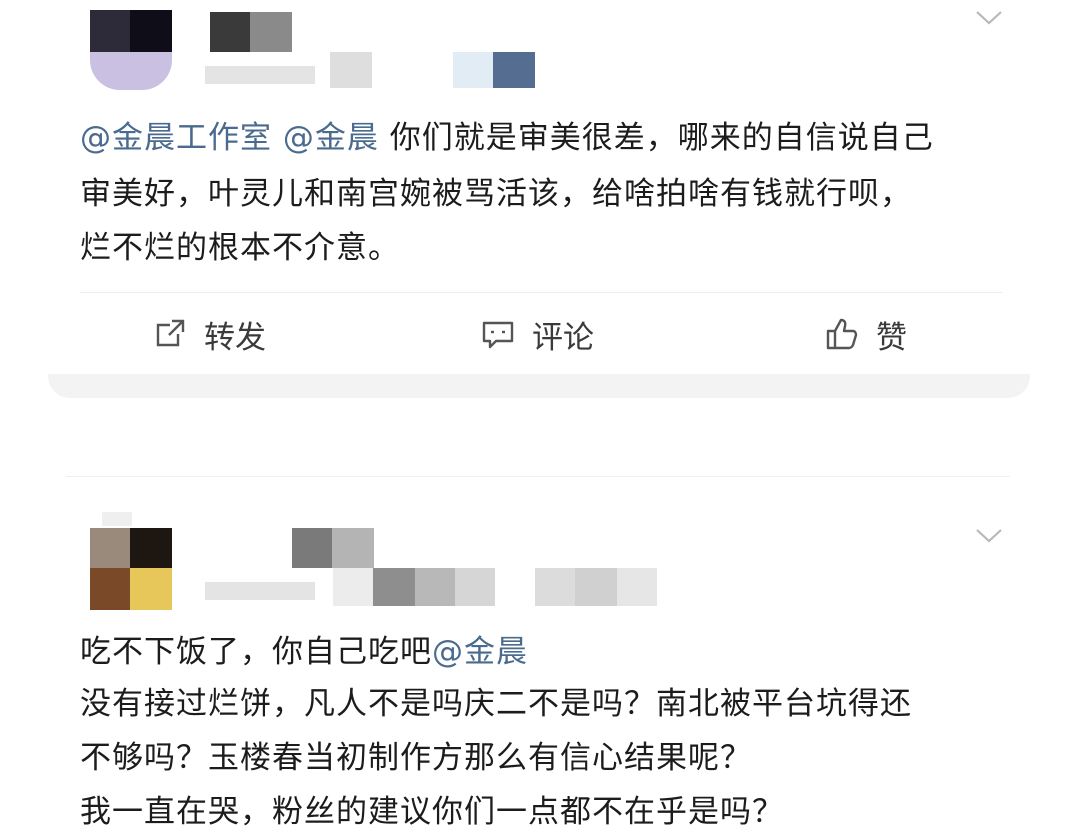 The width and height of the screenshot is (1076, 832). Describe the element at coordinates (498, 335) in the screenshot. I see `comment-icon` at that location.